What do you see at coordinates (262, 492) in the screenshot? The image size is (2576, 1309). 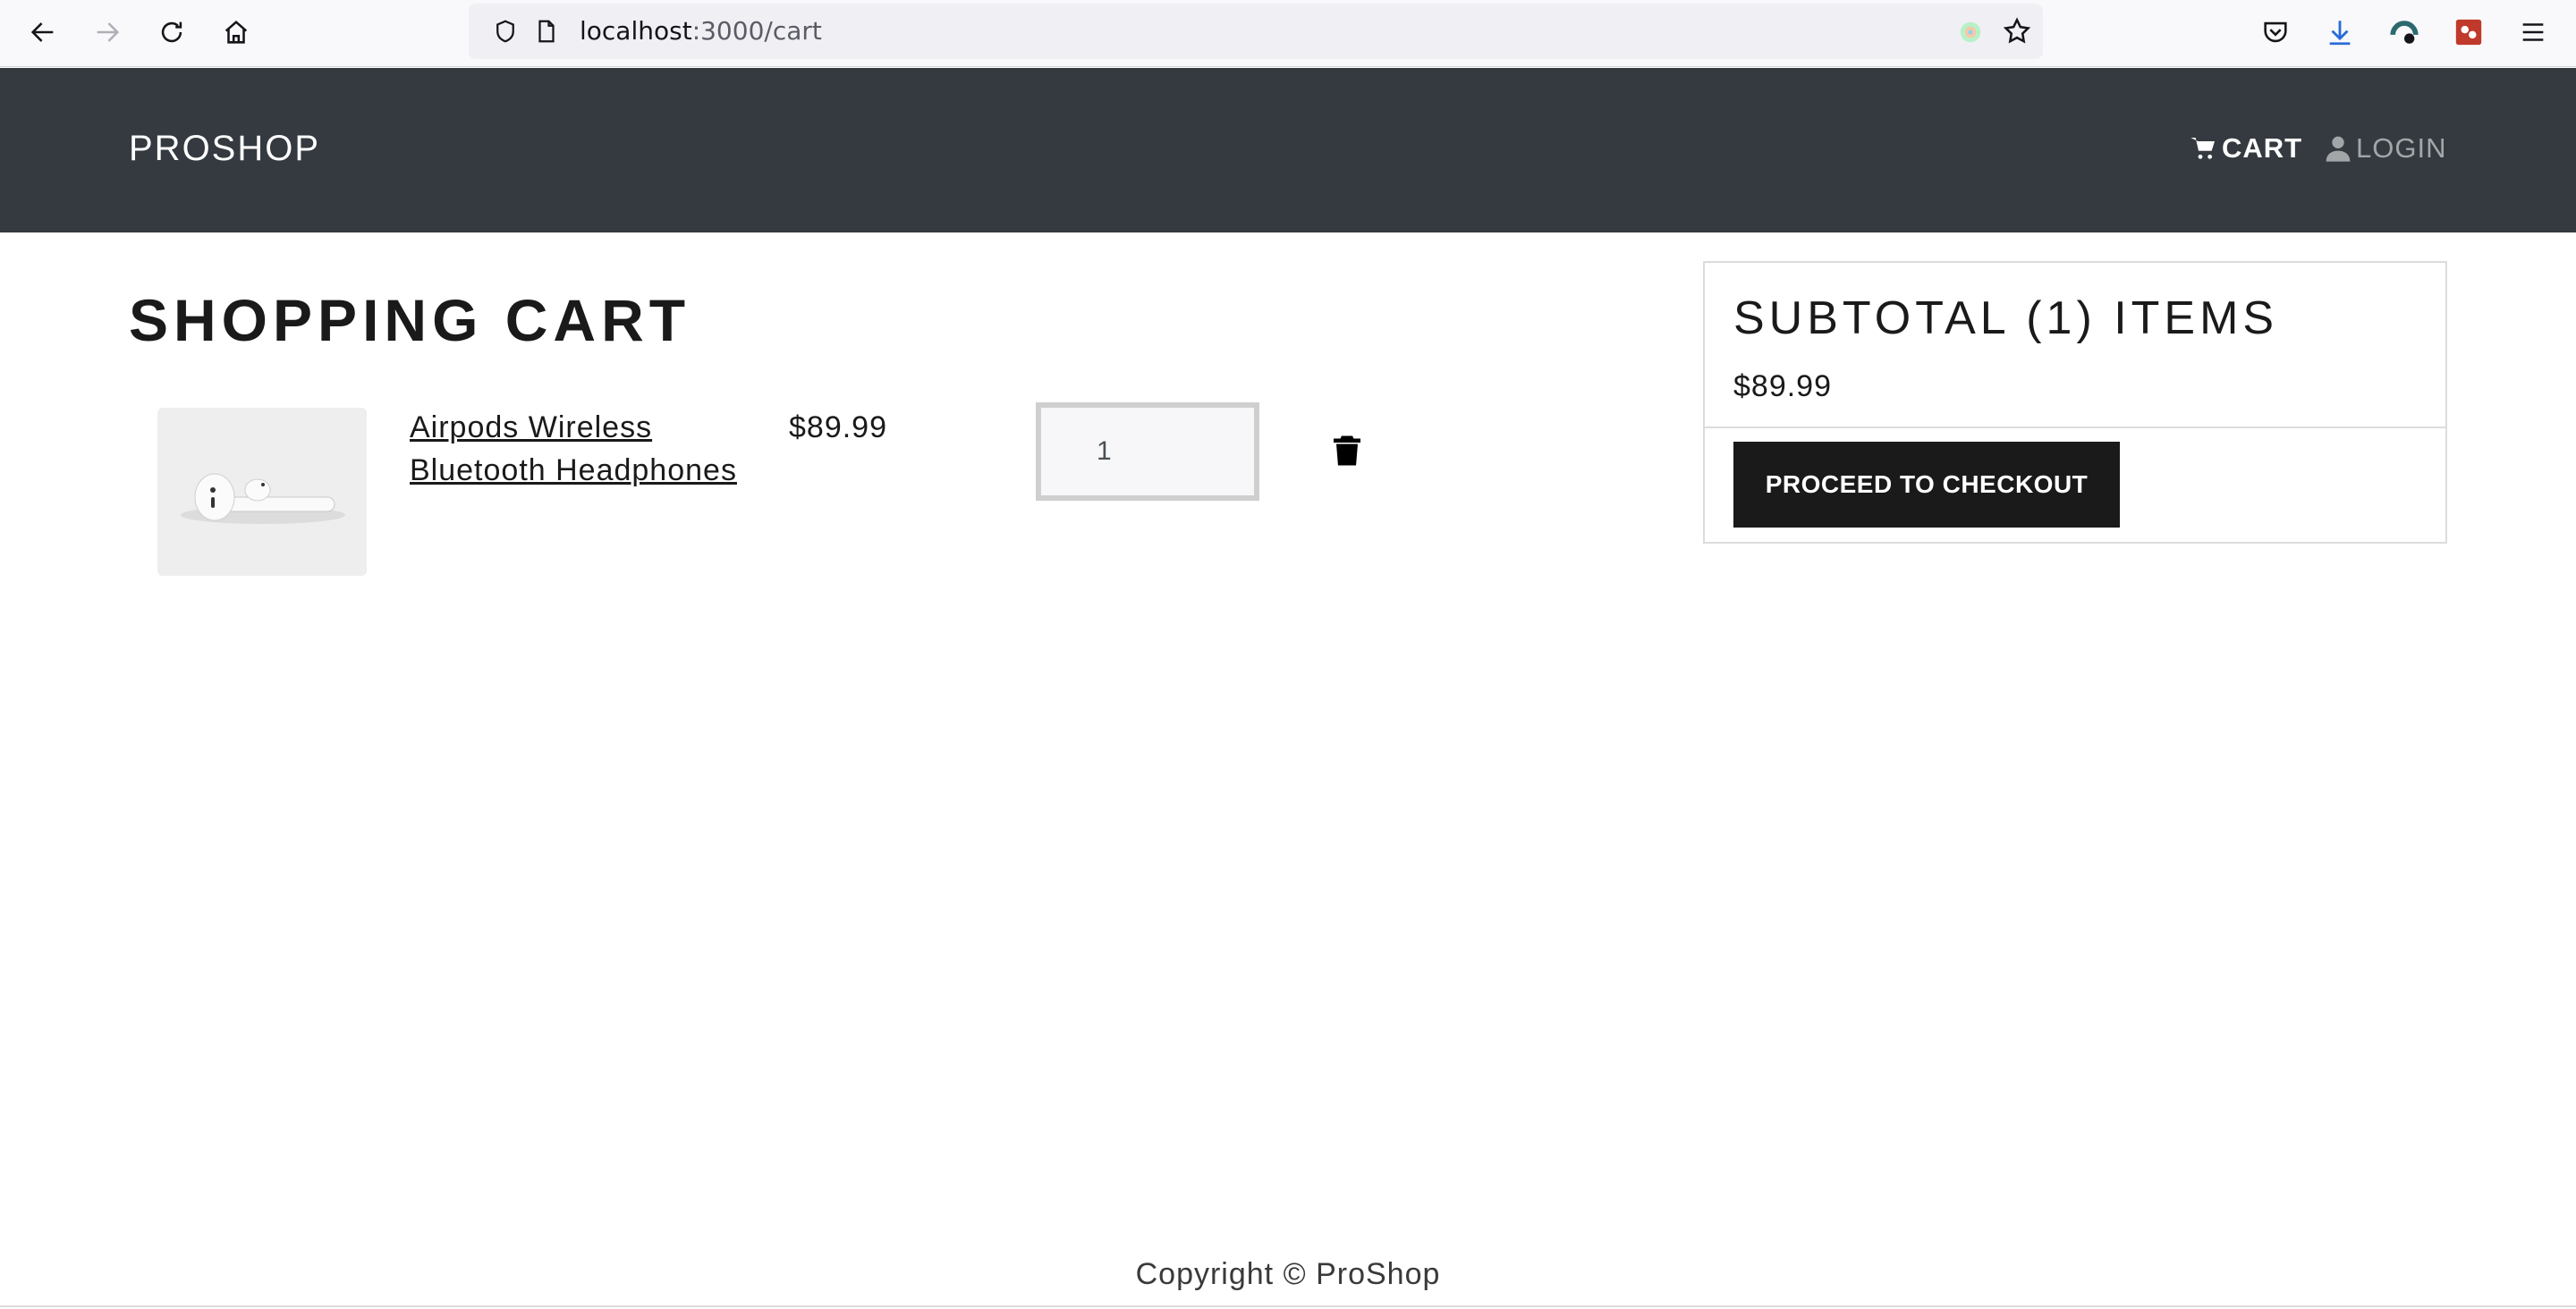 I see `product-image` at bounding box center [262, 492].